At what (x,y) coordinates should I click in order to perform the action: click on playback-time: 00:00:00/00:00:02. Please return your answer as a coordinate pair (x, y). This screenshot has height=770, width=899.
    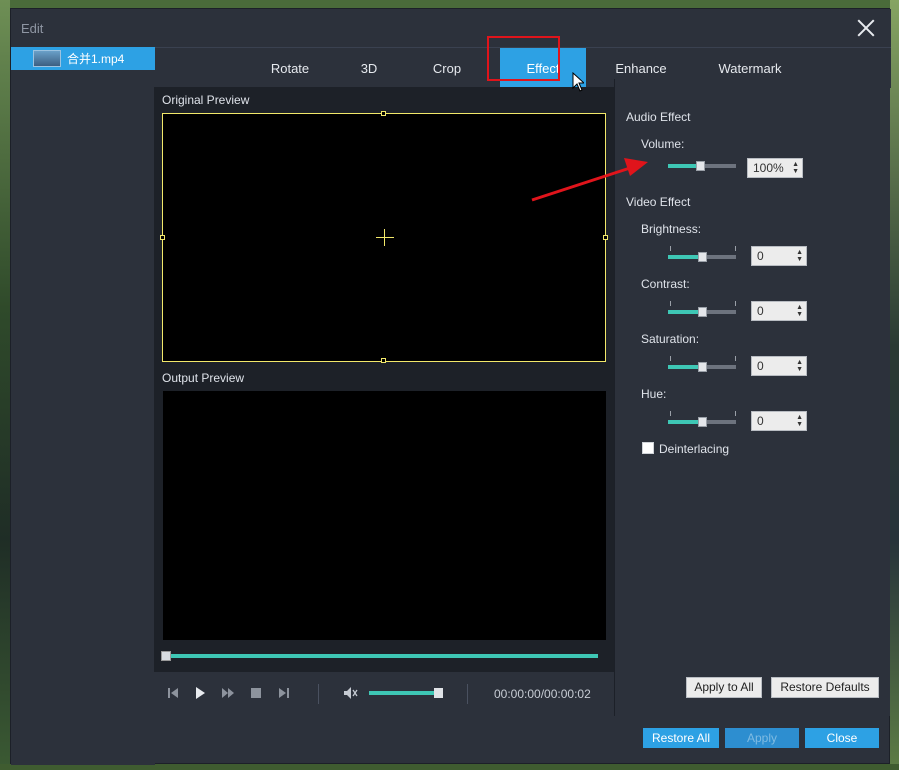
    Looking at the image, I should click on (542, 694).